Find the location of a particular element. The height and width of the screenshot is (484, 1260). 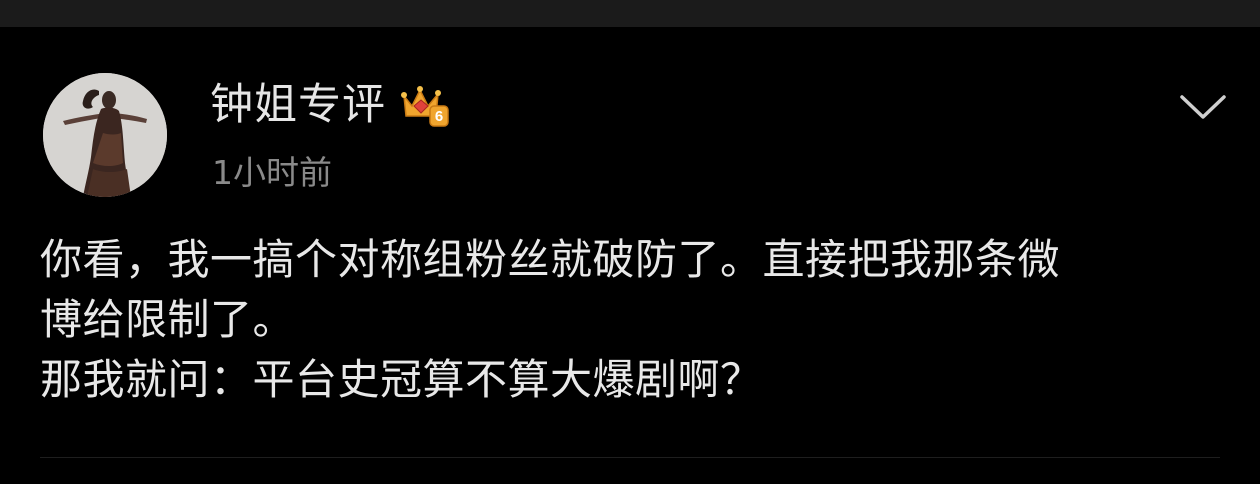

avatar is located at coordinates (105, 135).